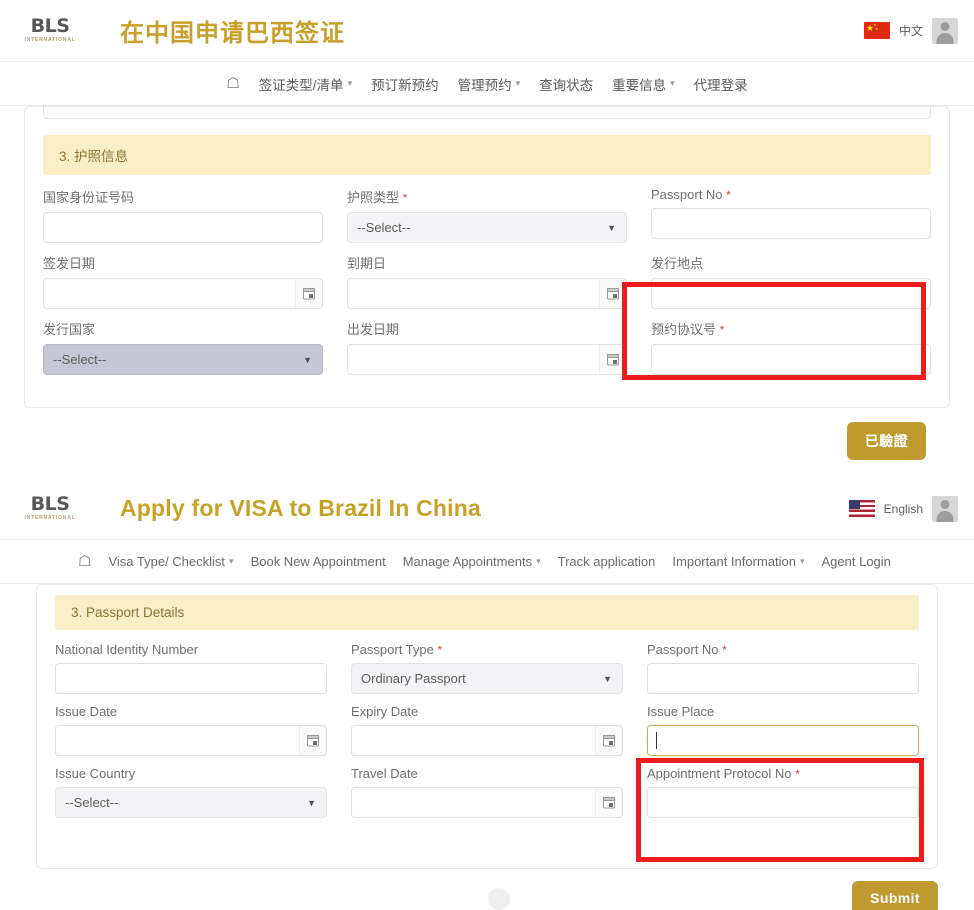  I want to click on nav-home-cn: ☖, so click(232, 83).